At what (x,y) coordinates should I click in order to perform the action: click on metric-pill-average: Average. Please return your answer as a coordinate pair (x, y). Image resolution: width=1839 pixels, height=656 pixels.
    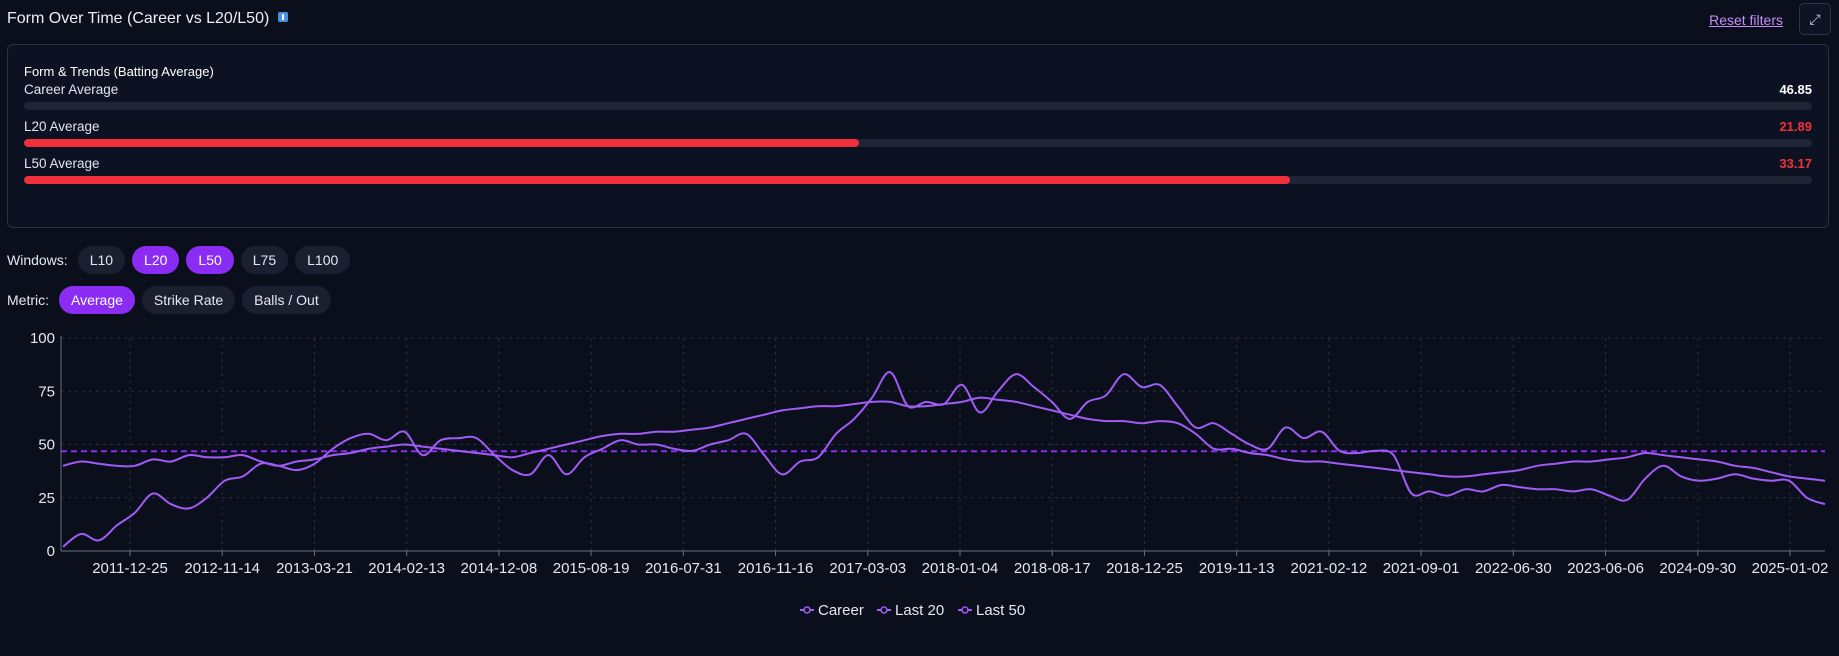
    Looking at the image, I should click on (97, 300).